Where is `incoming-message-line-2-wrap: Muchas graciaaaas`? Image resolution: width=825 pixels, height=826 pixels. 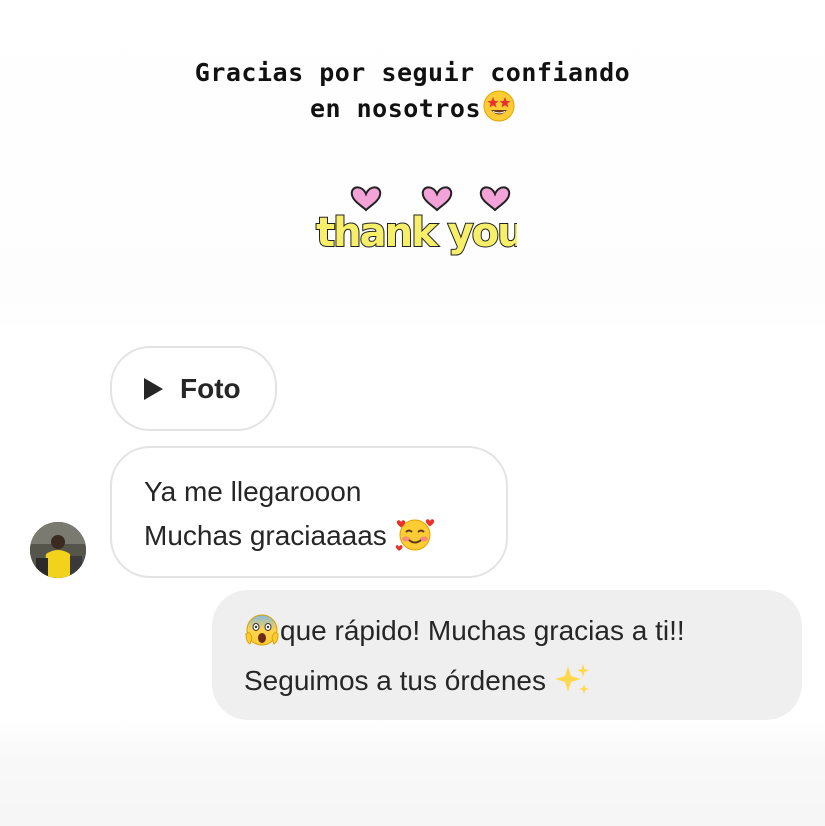
incoming-message-line-2-wrap: Muchas graciaaaas is located at coordinates (325, 540).